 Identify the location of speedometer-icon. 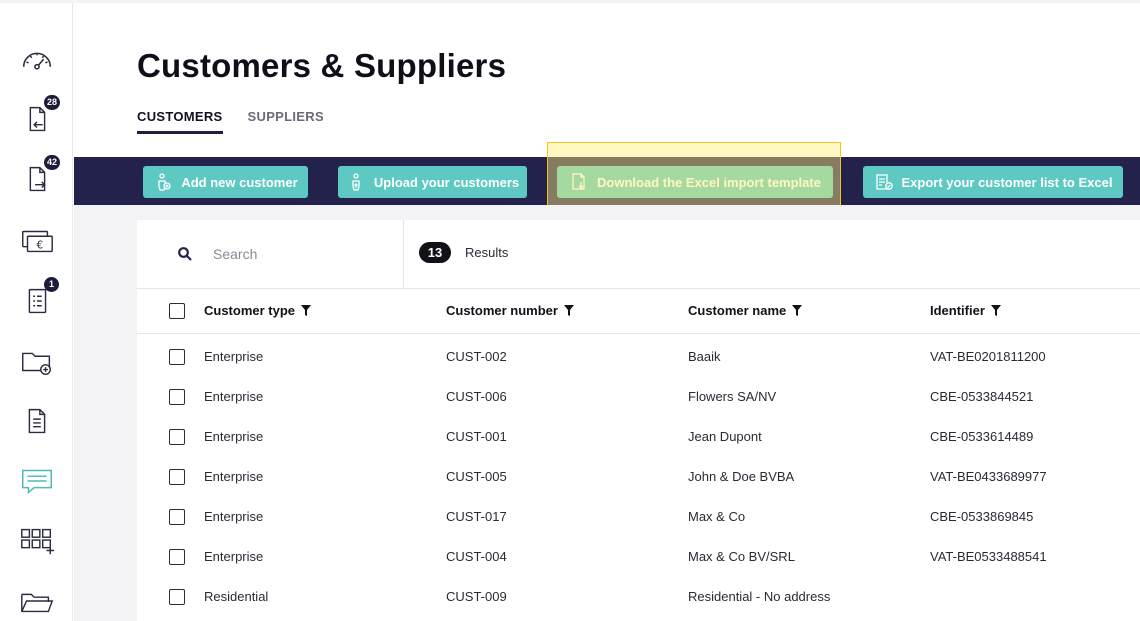
(36, 61).